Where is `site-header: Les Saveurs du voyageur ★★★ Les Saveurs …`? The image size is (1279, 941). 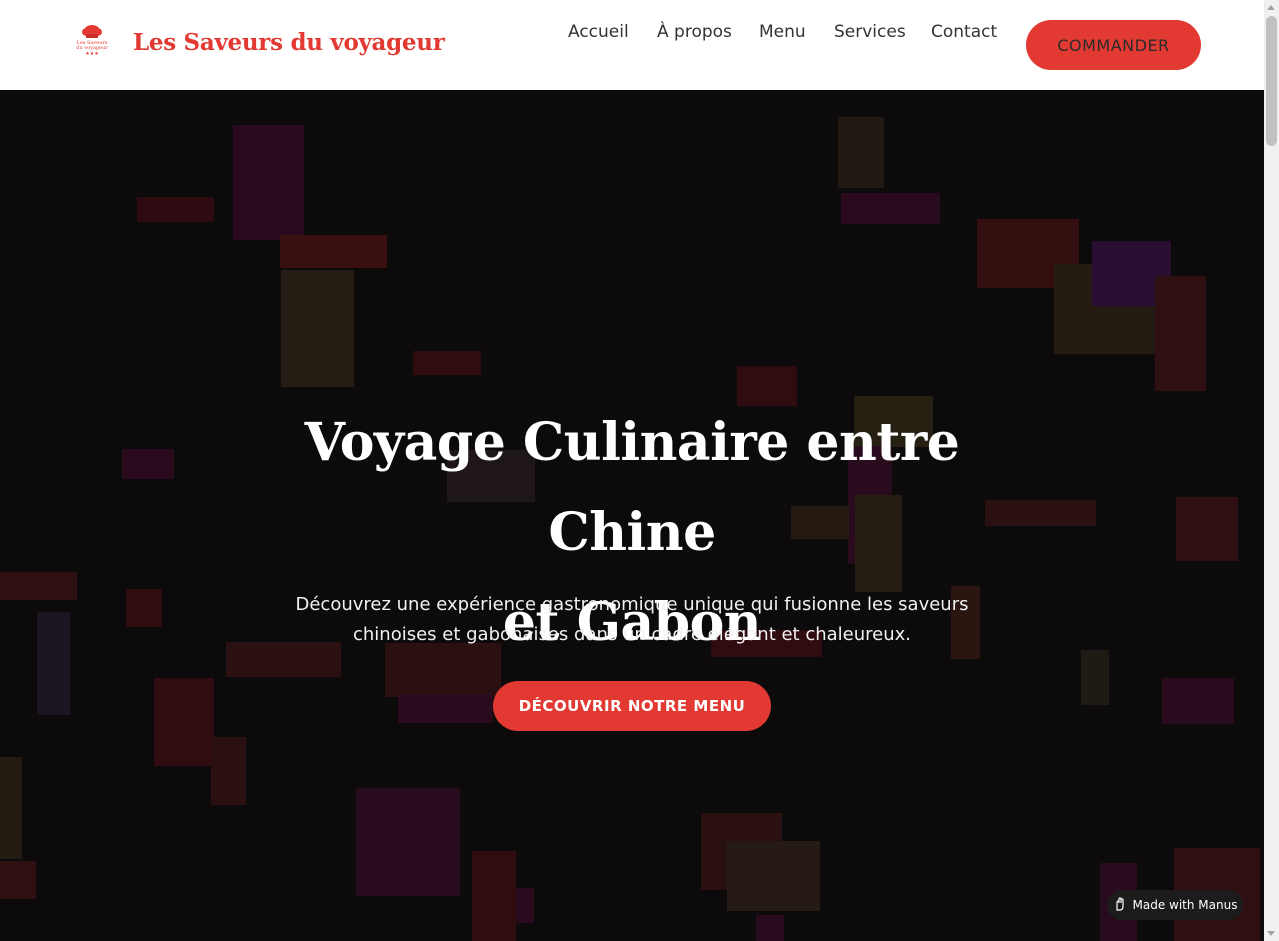
site-header: Les Saveurs du voyageur ★★★ Les Saveurs … is located at coordinates (632, 45).